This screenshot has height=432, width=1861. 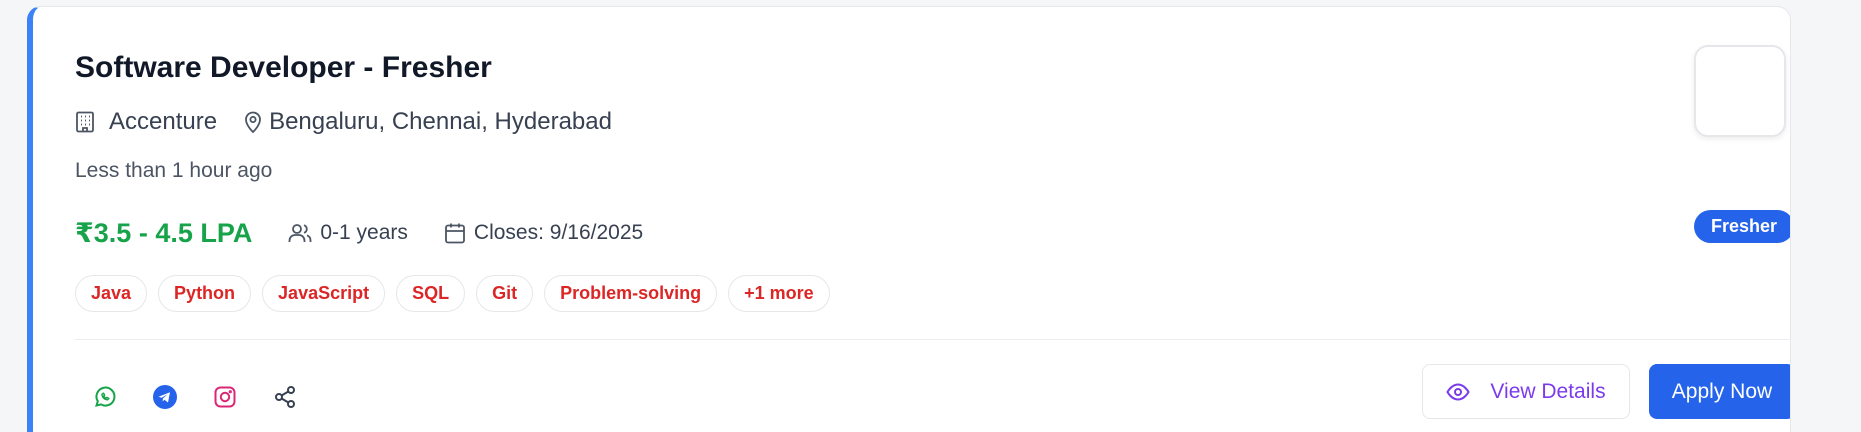 I want to click on skill-tag: SQL, so click(x=431, y=293).